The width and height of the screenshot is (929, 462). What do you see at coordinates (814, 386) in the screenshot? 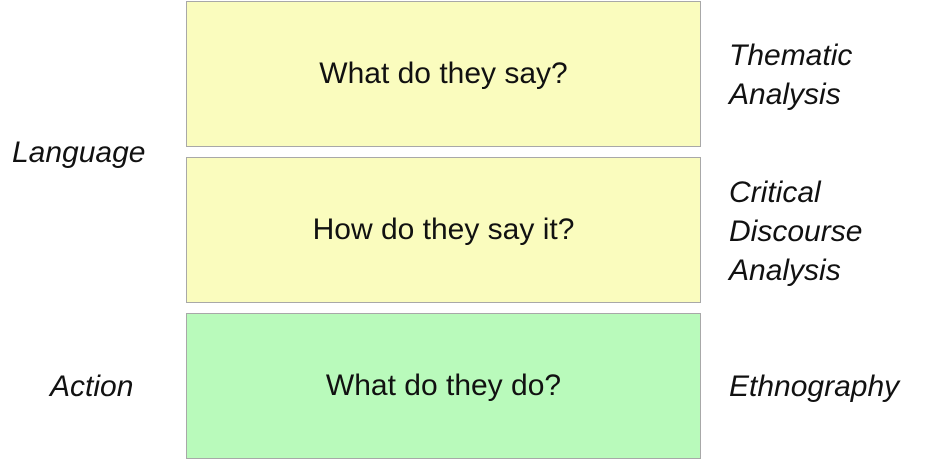
I see `method-label-ethnography: Ethnography` at bounding box center [814, 386].